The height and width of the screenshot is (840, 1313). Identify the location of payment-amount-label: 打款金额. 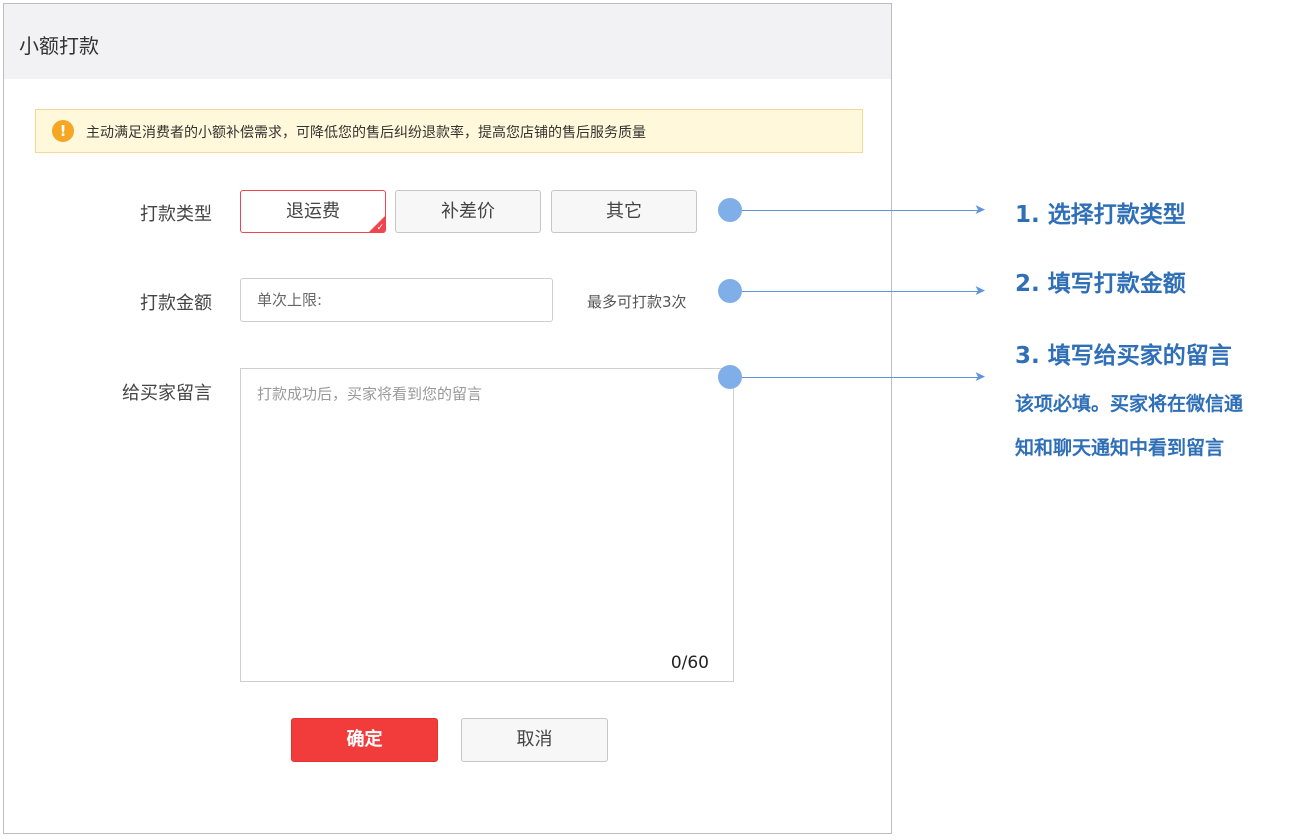
(176, 303).